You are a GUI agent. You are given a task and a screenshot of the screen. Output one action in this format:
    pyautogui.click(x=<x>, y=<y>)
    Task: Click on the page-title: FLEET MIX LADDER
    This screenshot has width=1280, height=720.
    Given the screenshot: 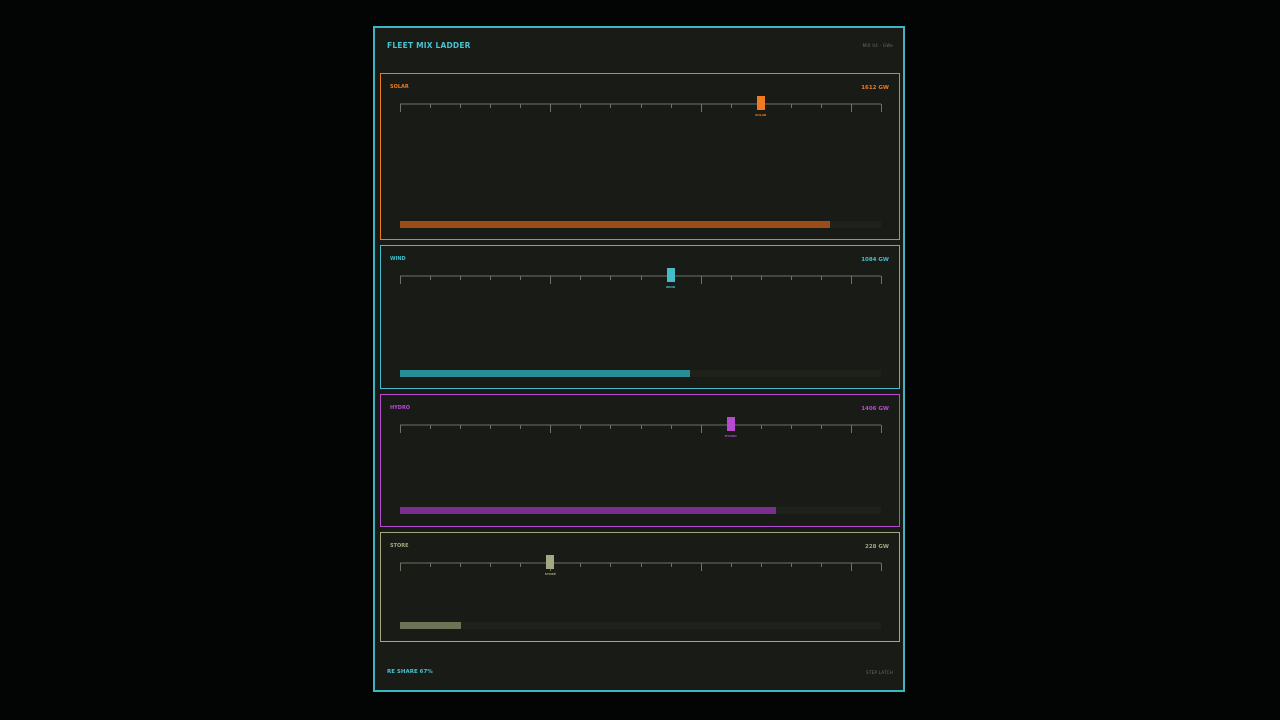 What is the action you would take?
    pyautogui.click(x=429, y=45)
    